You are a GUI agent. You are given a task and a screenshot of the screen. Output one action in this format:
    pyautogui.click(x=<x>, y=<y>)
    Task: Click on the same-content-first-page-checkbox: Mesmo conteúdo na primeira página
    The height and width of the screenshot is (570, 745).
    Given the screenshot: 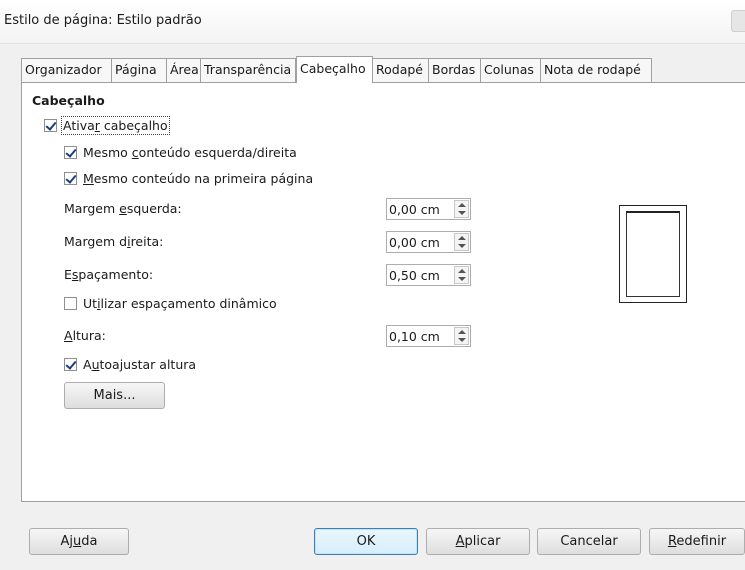 What is the action you would take?
    pyautogui.click(x=188, y=178)
    